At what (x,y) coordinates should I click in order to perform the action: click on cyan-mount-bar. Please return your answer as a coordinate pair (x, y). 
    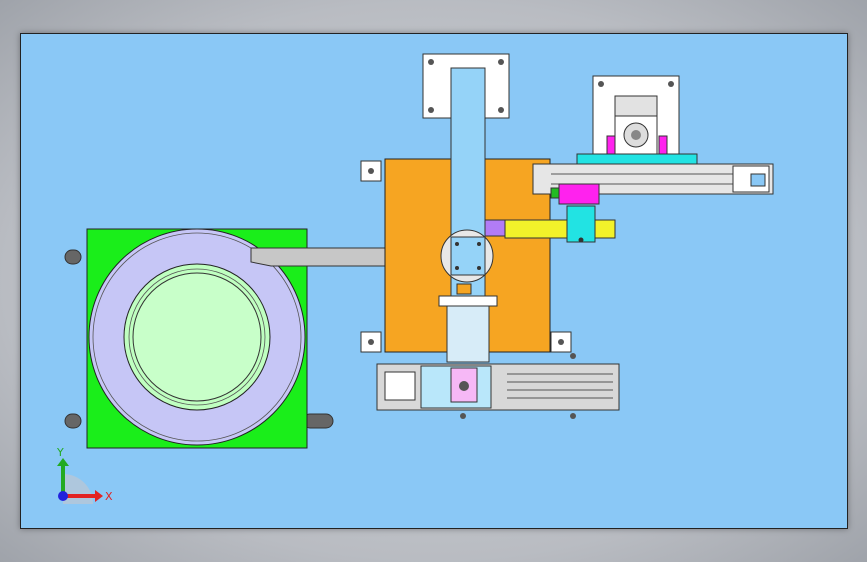
    Looking at the image, I should click on (637, 159).